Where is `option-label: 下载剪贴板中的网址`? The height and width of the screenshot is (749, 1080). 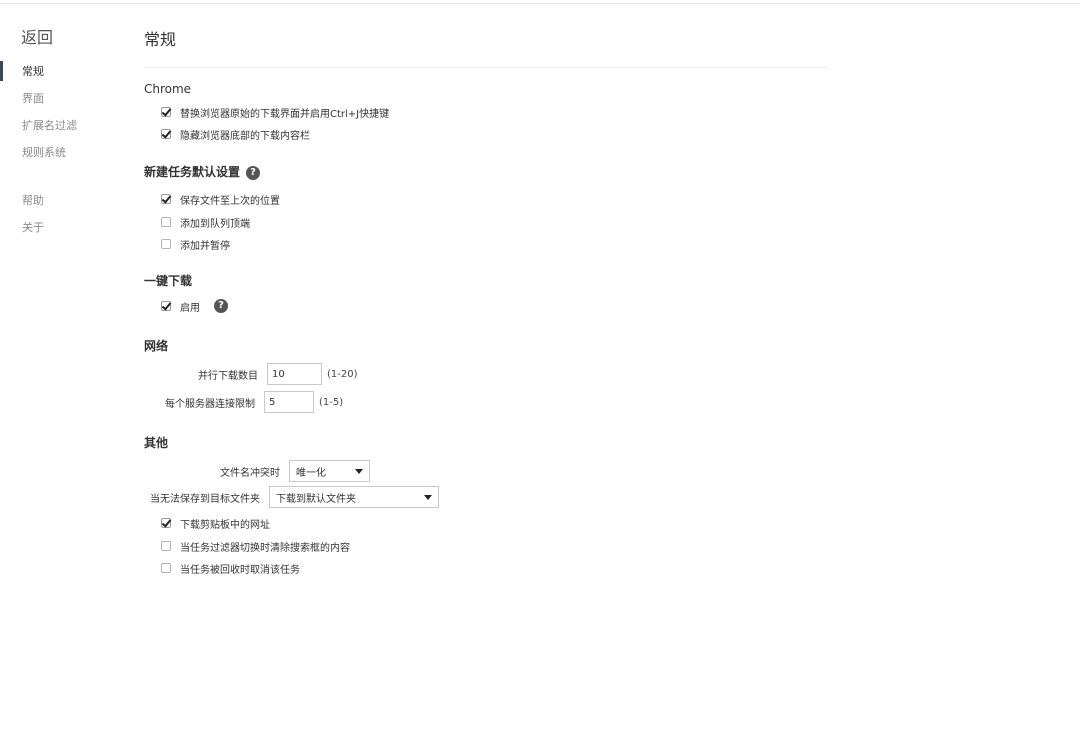 option-label: 下载剪贴板中的网址 is located at coordinates (225, 525).